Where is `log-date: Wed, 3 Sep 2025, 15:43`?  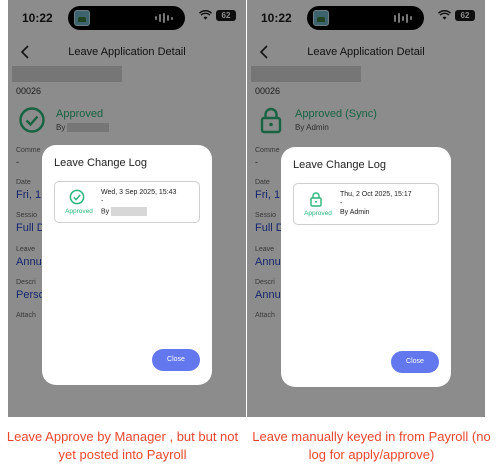
log-date: Wed, 3 Sep 2025, 15:43 is located at coordinates (139, 192).